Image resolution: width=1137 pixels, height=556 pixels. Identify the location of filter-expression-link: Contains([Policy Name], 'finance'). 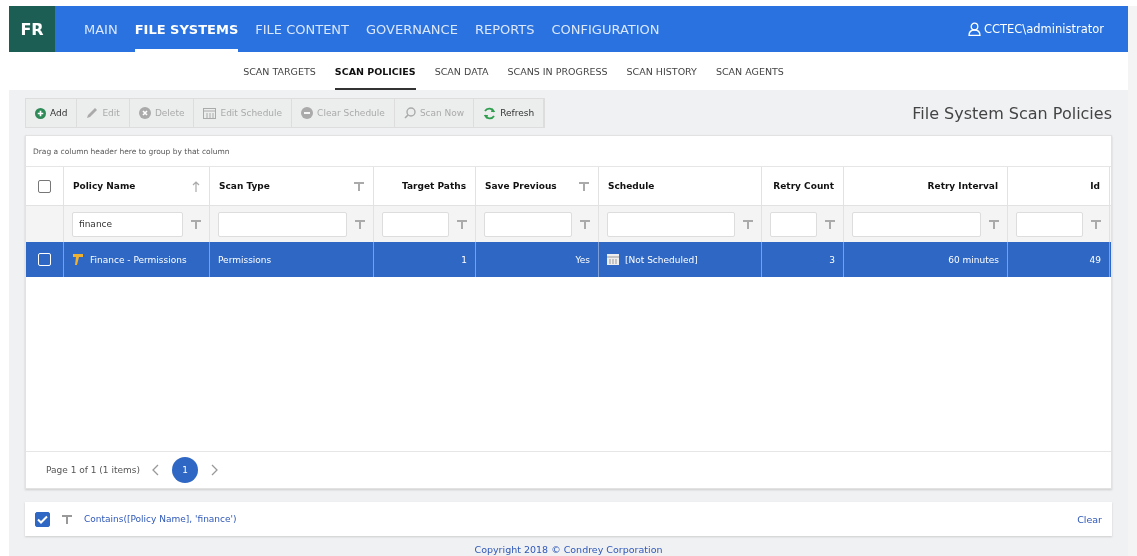
(160, 519).